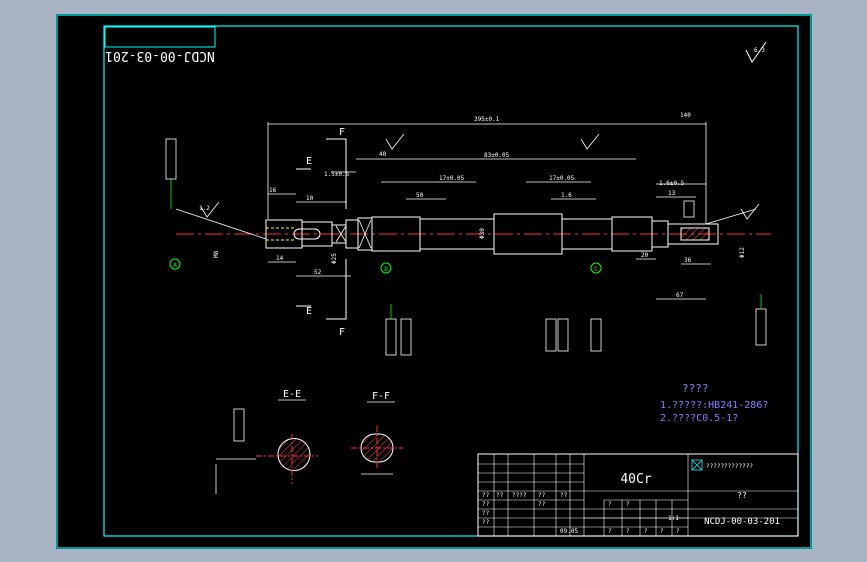 The image size is (867, 562). What do you see at coordinates (204, 208) in the screenshot?
I see `svg-text: 1.2` at bounding box center [204, 208].